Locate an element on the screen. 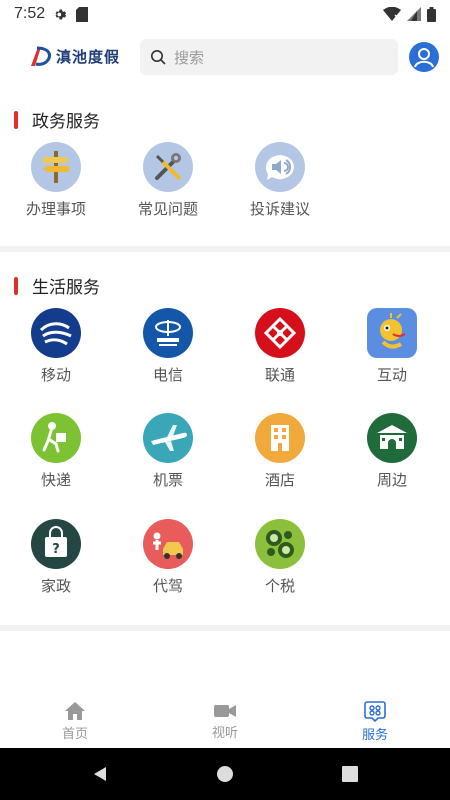 This screenshot has height=800, width=450. item-label: 互动 is located at coordinates (391, 375).